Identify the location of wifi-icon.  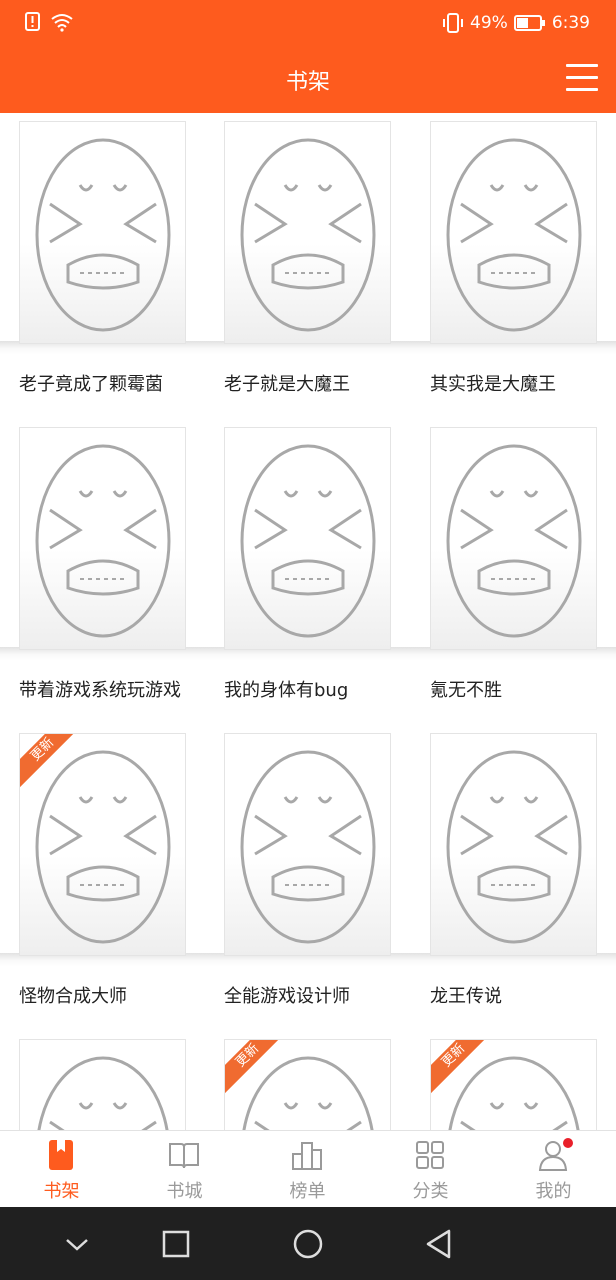
(62, 23).